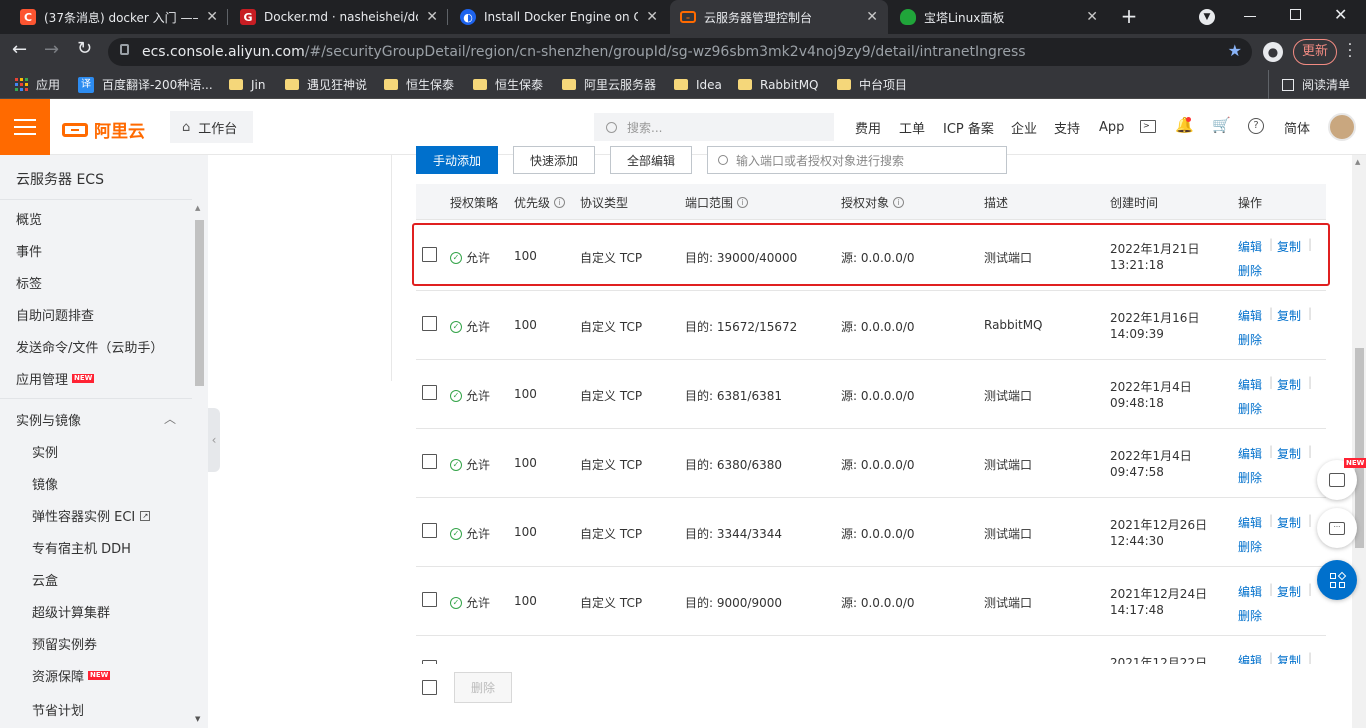 The height and width of the screenshot is (728, 1366). What do you see at coordinates (1337, 580) in the screenshot?
I see `apps-float-button` at bounding box center [1337, 580].